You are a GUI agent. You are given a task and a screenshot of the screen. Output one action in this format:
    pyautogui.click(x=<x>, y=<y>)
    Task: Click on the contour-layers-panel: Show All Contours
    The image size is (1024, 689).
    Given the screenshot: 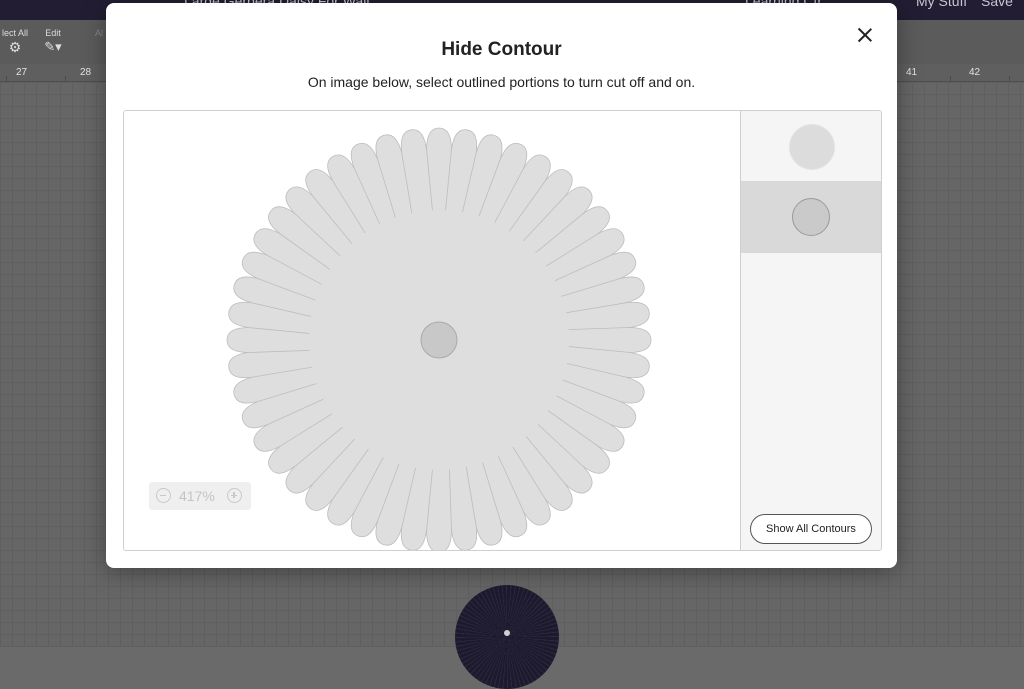 What is the action you would take?
    pyautogui.click(x=810, y=330)
    